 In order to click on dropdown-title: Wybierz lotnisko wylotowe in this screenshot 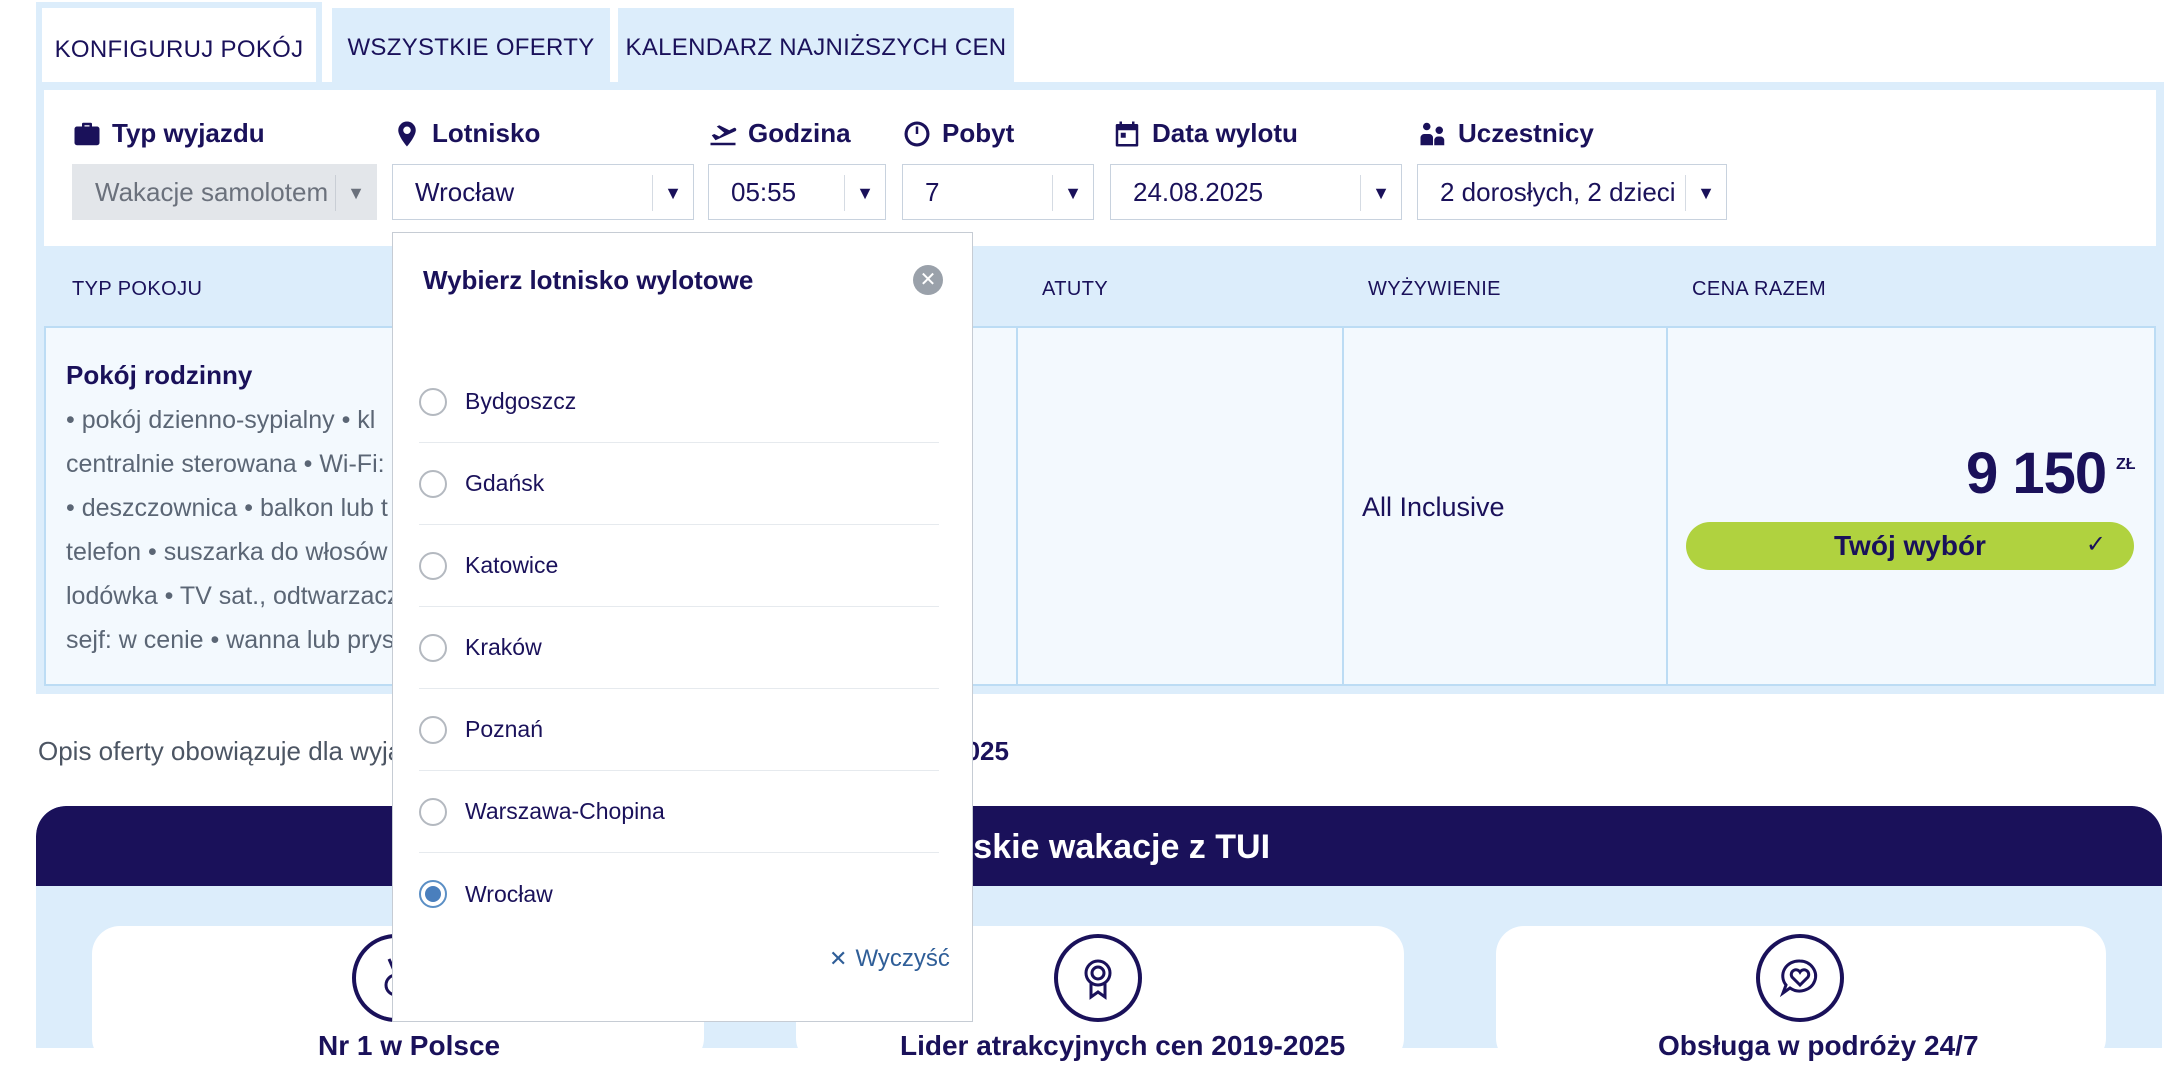, I will do `click(588, 280)`.